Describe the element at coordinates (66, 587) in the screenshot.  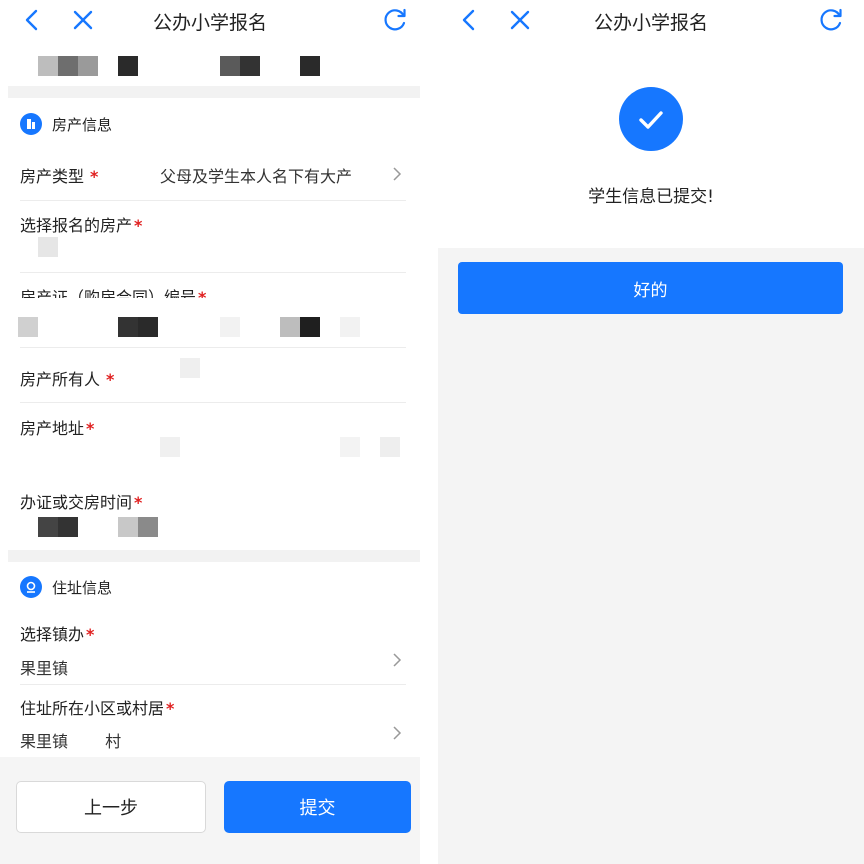
I see `section-title-residence: 住址信息` at that location.